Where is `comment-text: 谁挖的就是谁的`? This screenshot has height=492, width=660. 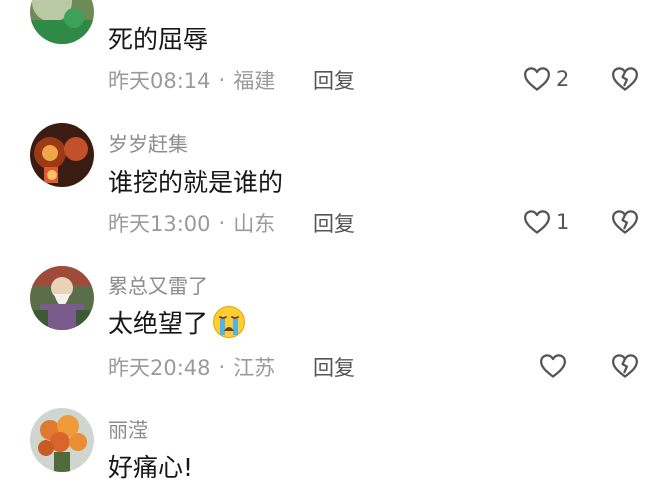
comment-text: 谁挖的就是谁的 is located at coordinates (196, 182).